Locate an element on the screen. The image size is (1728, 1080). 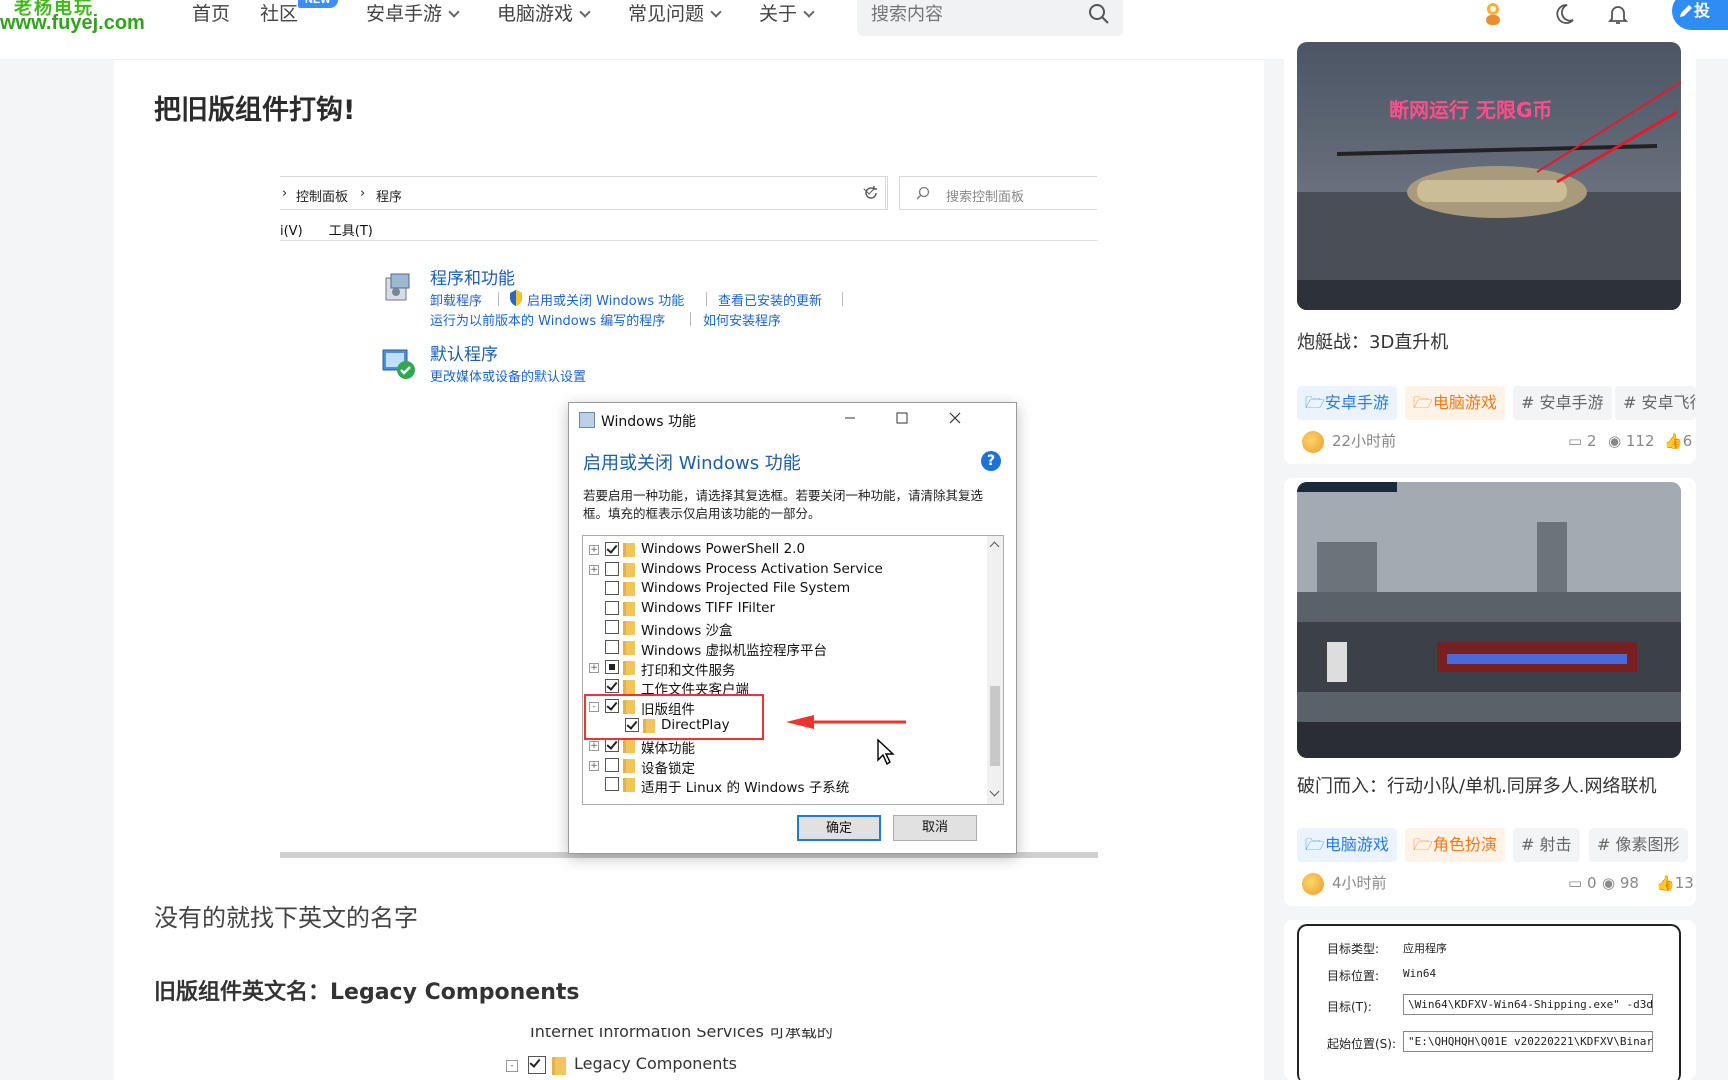
cp-search-box: 搜索控制面板 is located at coordinates (998, 193).